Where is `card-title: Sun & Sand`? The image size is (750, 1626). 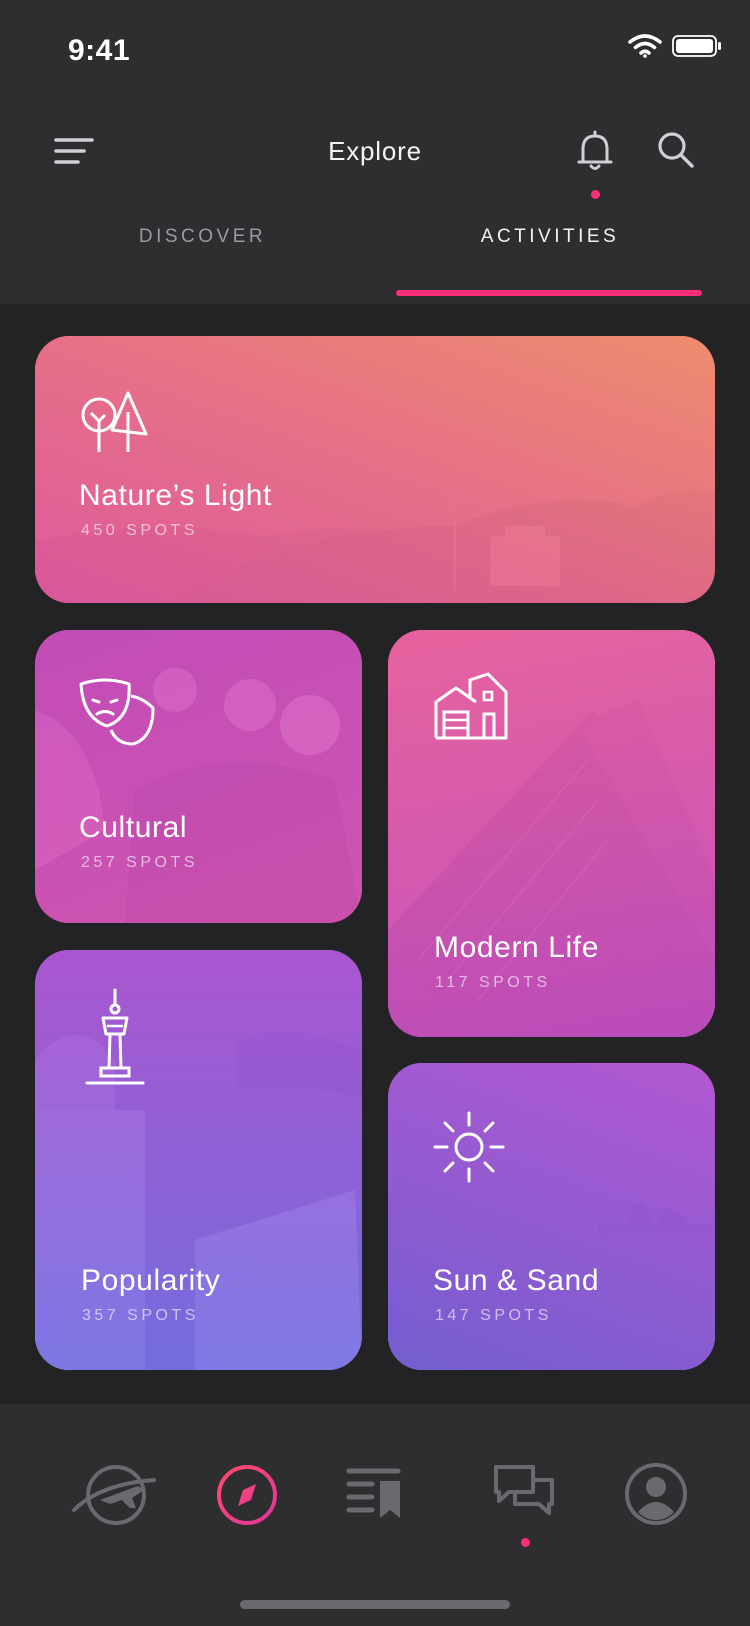 card-title: Sun & Sand is located at coordinates (516, 1280).